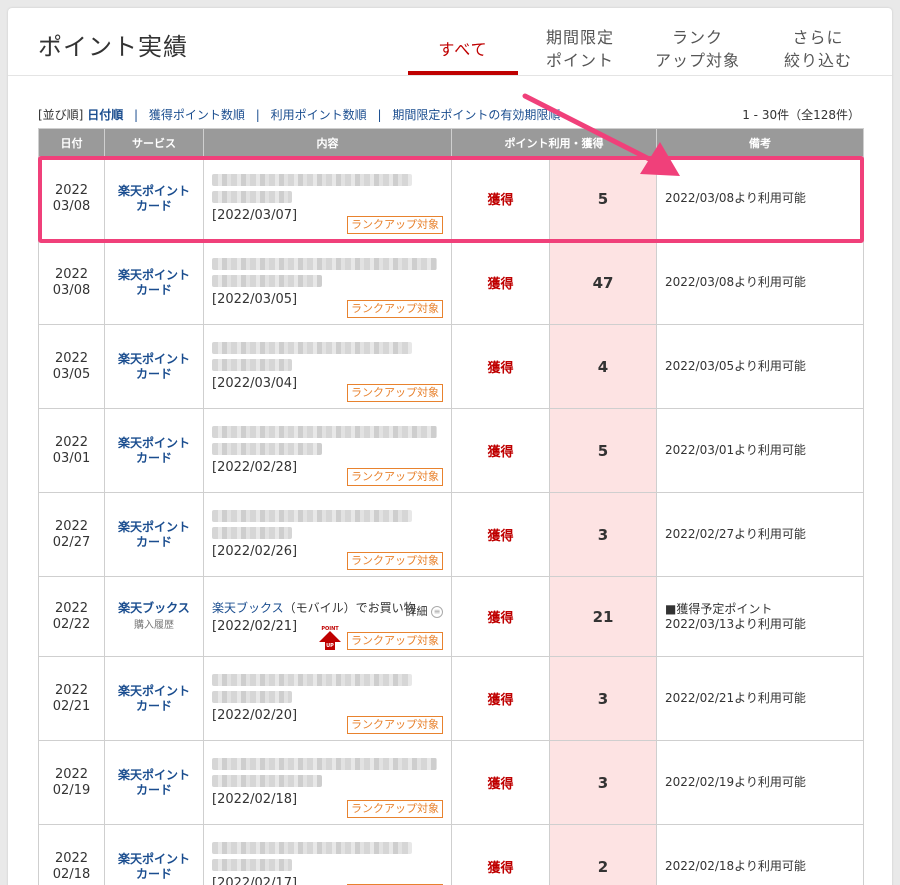 This screenshot has height=885, width=900. I want to click on row-date: 2022 03/05, so click(71, 366).